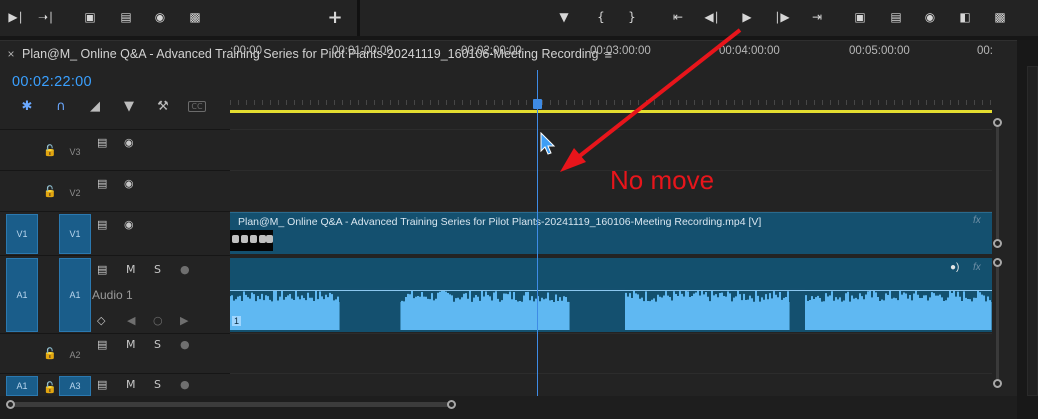  Describe the element at coordinates (75, 234) in the screenshot. I see `track-target-v1: V1` at that location.